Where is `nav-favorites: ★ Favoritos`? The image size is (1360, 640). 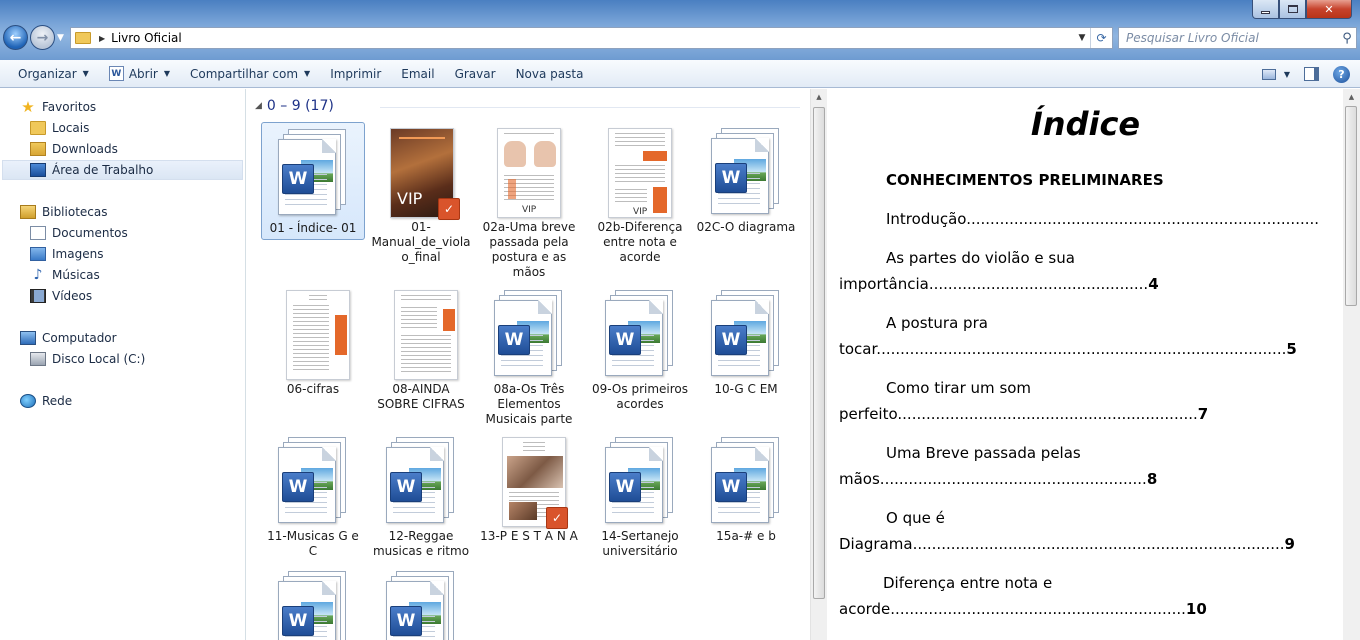 nav-favorites: ★ Favoritos is located at coordinates (58, 107).